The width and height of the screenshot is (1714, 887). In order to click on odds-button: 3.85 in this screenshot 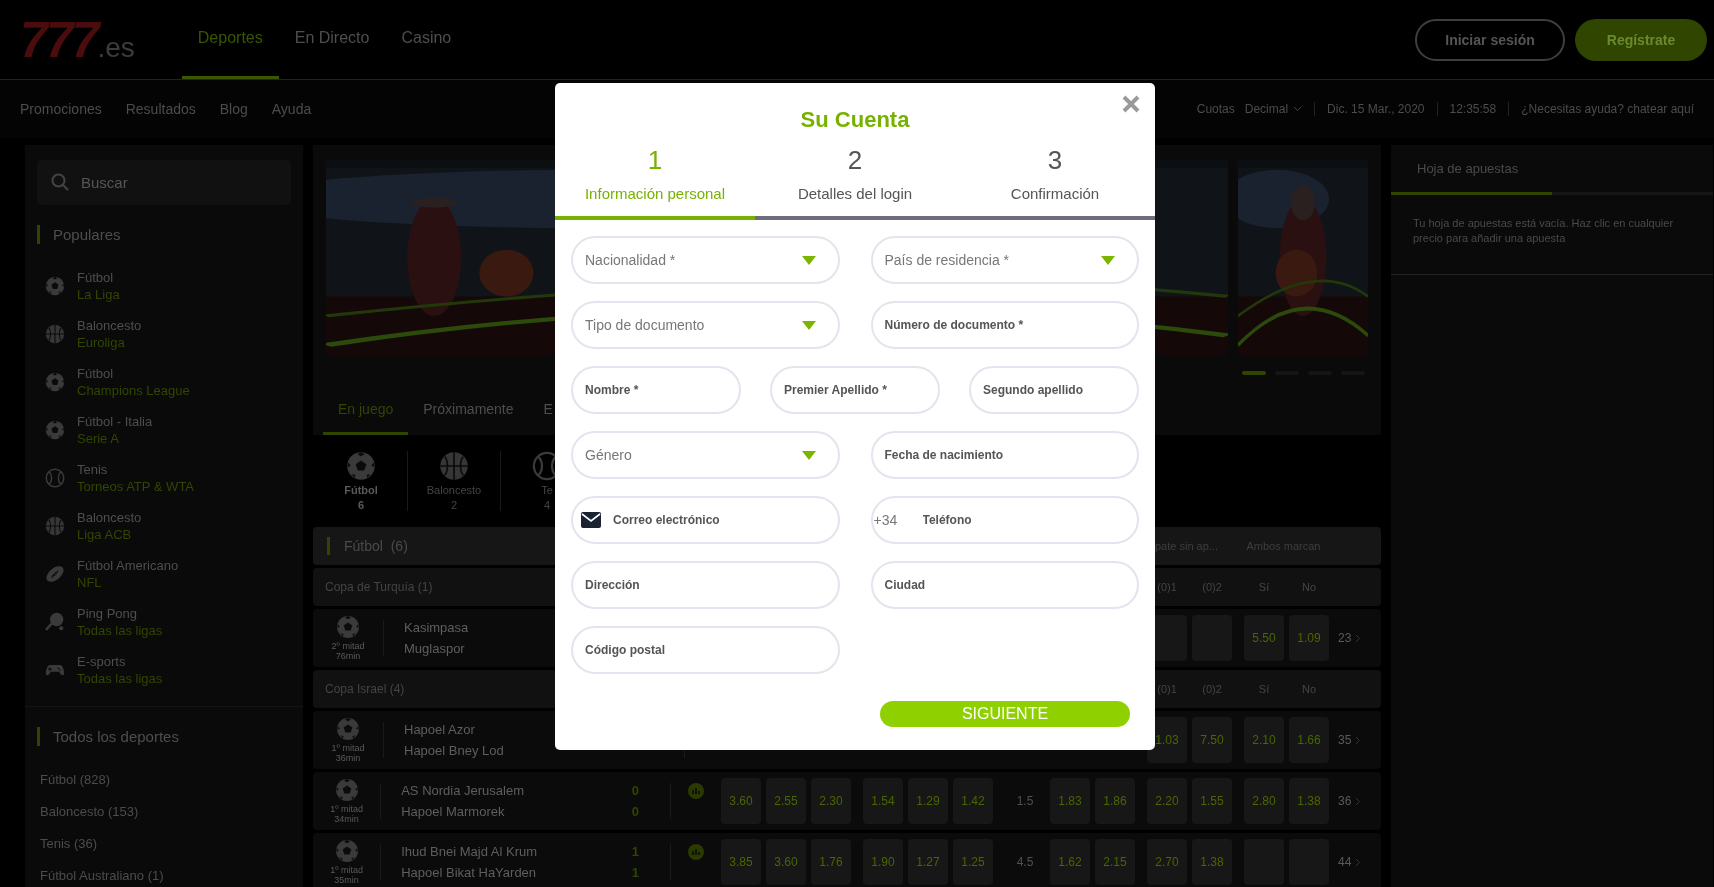, I will do `click(741, 862)`.